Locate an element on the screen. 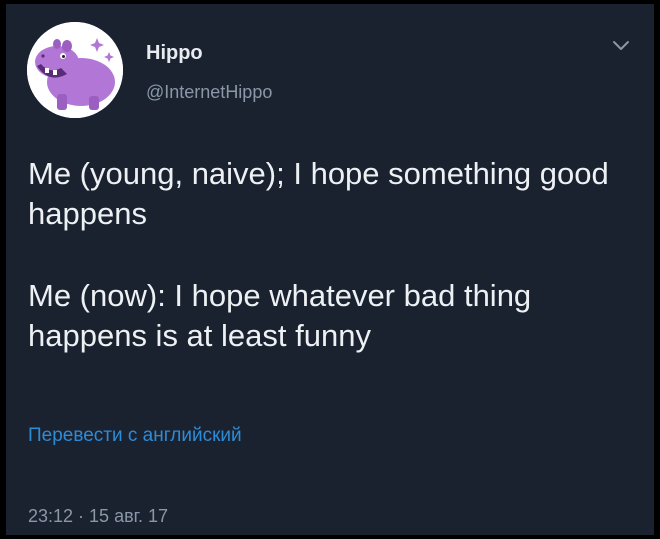 The image size is (660, 539). tweet-timestamp: 23:12 · 15 авг. 17 is located at coordinates (98, 516).